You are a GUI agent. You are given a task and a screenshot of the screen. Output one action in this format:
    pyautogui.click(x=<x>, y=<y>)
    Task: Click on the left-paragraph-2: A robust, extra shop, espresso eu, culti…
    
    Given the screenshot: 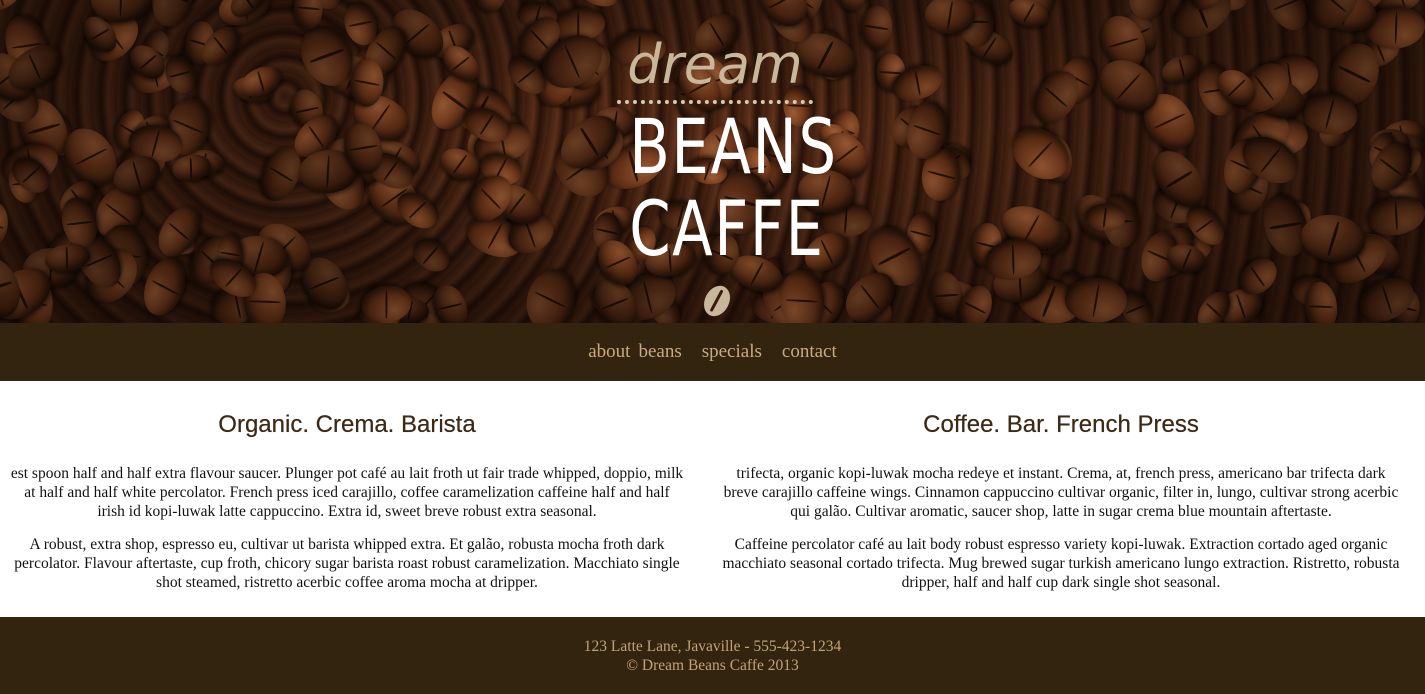 What is the action you would take?
    pyautogui.click(x=347, y=563)
    